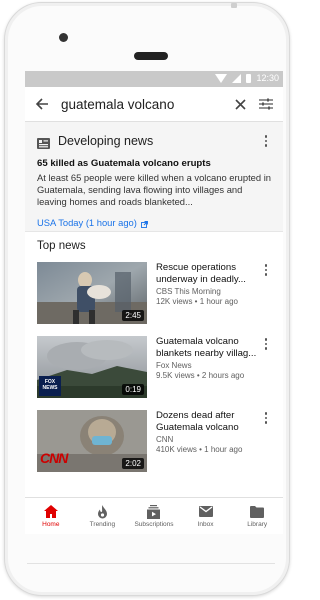  I want to click on nav-label: Subscriptions, so click(154, 524).